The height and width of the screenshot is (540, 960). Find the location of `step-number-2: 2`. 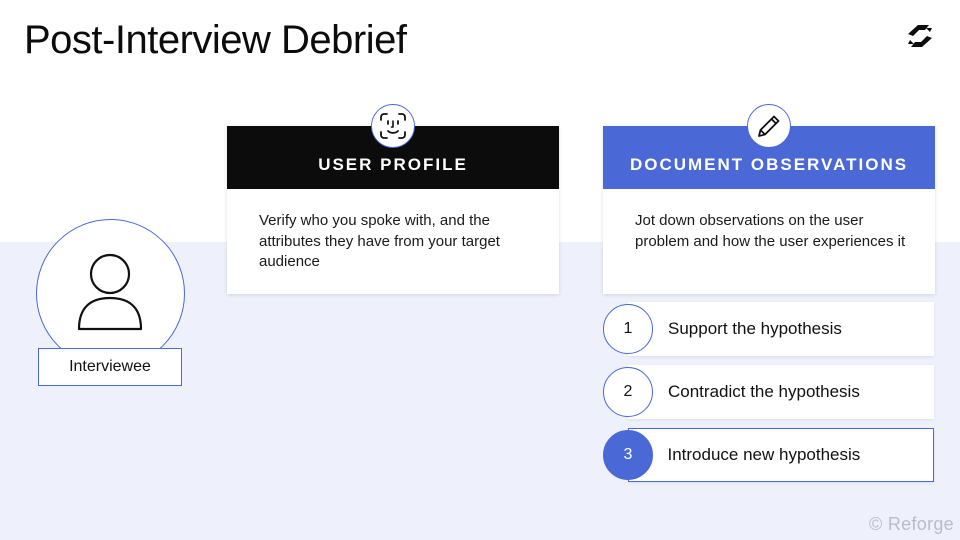

step-number-2: 2 is located at coordinates (628, 392).